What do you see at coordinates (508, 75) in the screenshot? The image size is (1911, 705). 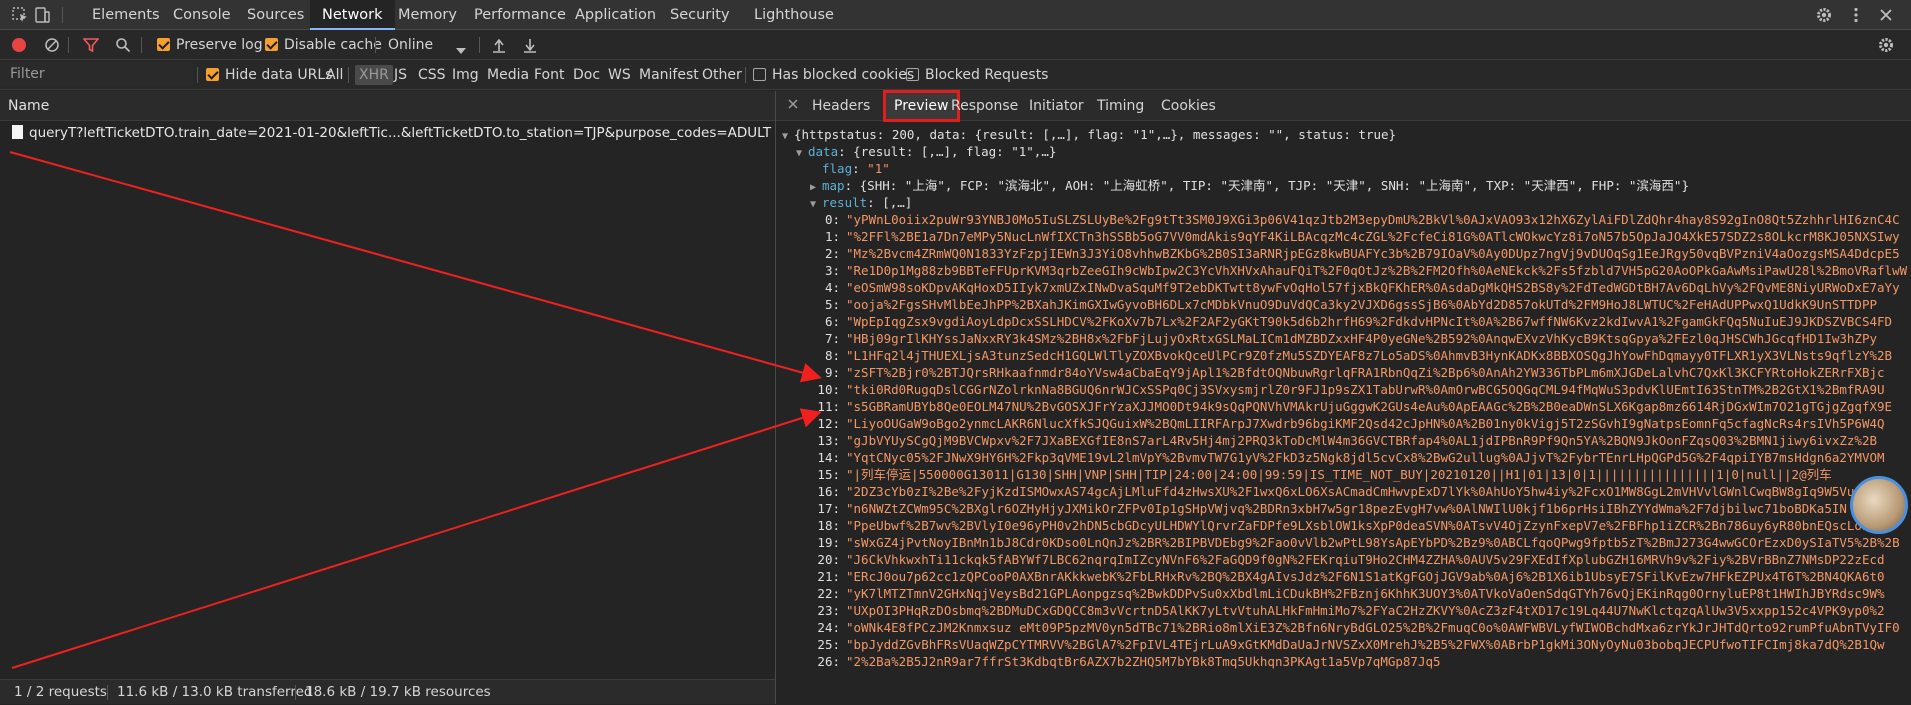 I see `filter-type-media: Media` at bounding box center [508, 75].